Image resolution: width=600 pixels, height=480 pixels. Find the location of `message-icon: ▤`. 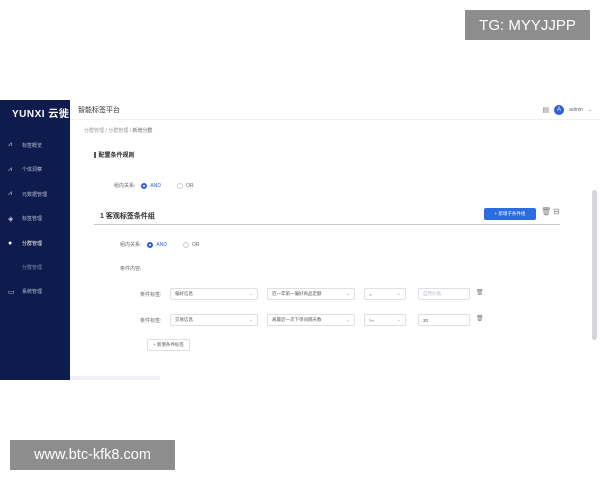

message-icon: ▤ is located at coordinates (546, 110).